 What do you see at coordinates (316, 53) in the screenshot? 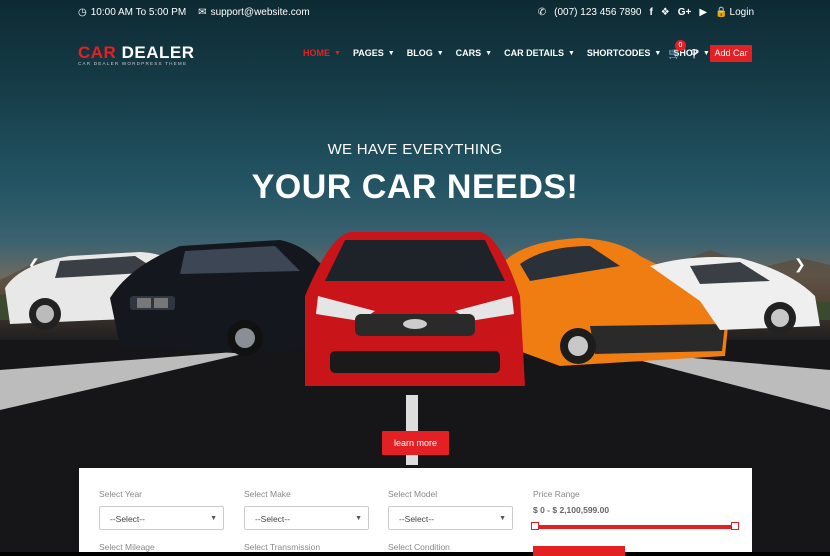
I see `nav-label: HOME` at bounding box center [316, 53].